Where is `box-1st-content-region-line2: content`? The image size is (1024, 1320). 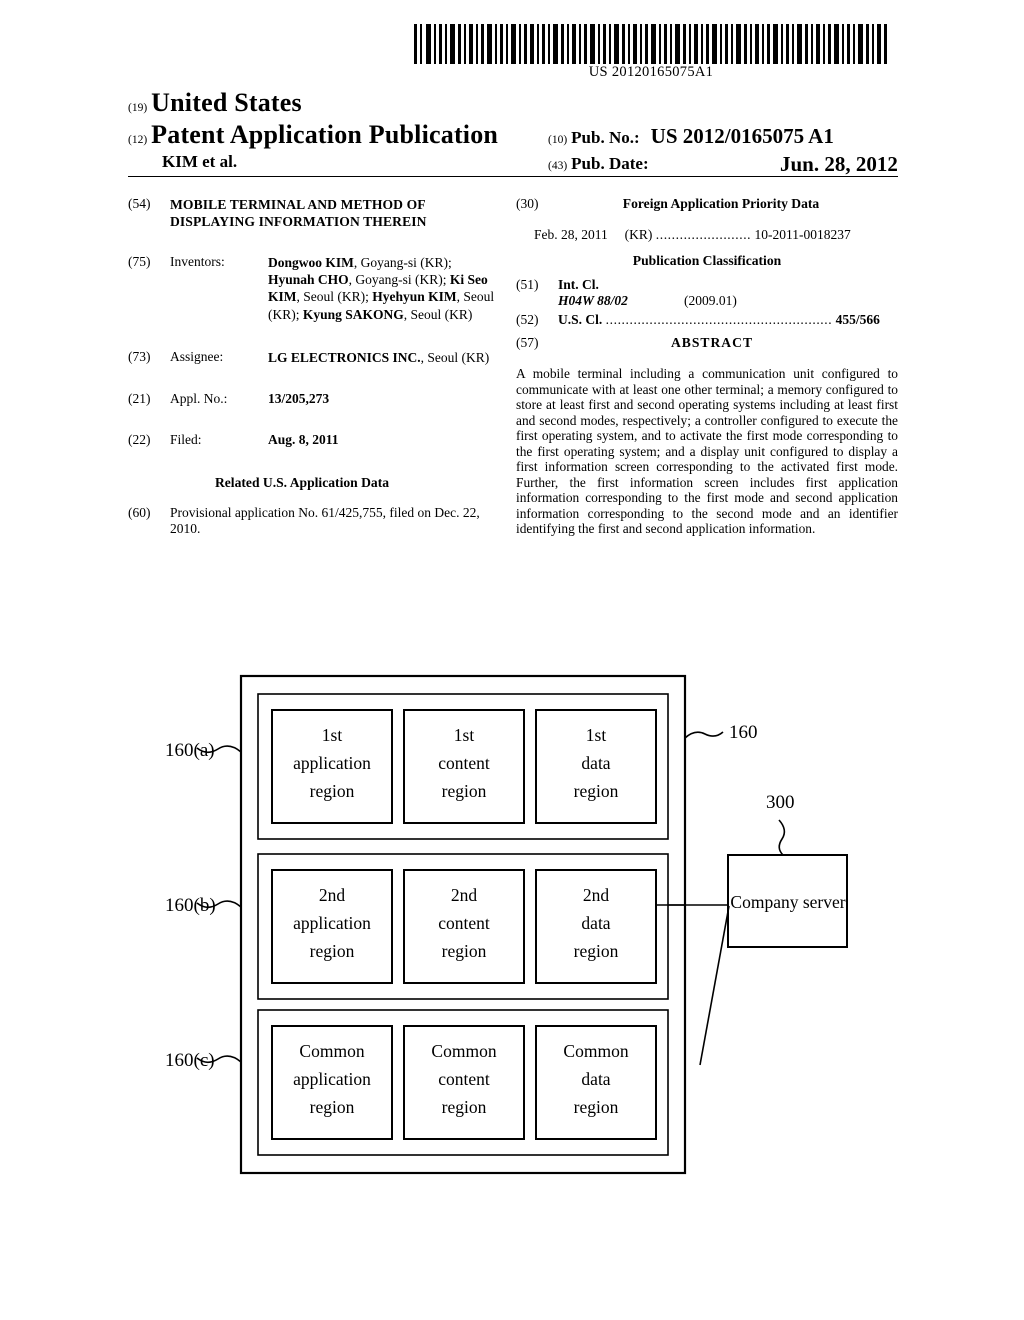 box-1st-content-region-line2: content is located at coordinates (464, 763).